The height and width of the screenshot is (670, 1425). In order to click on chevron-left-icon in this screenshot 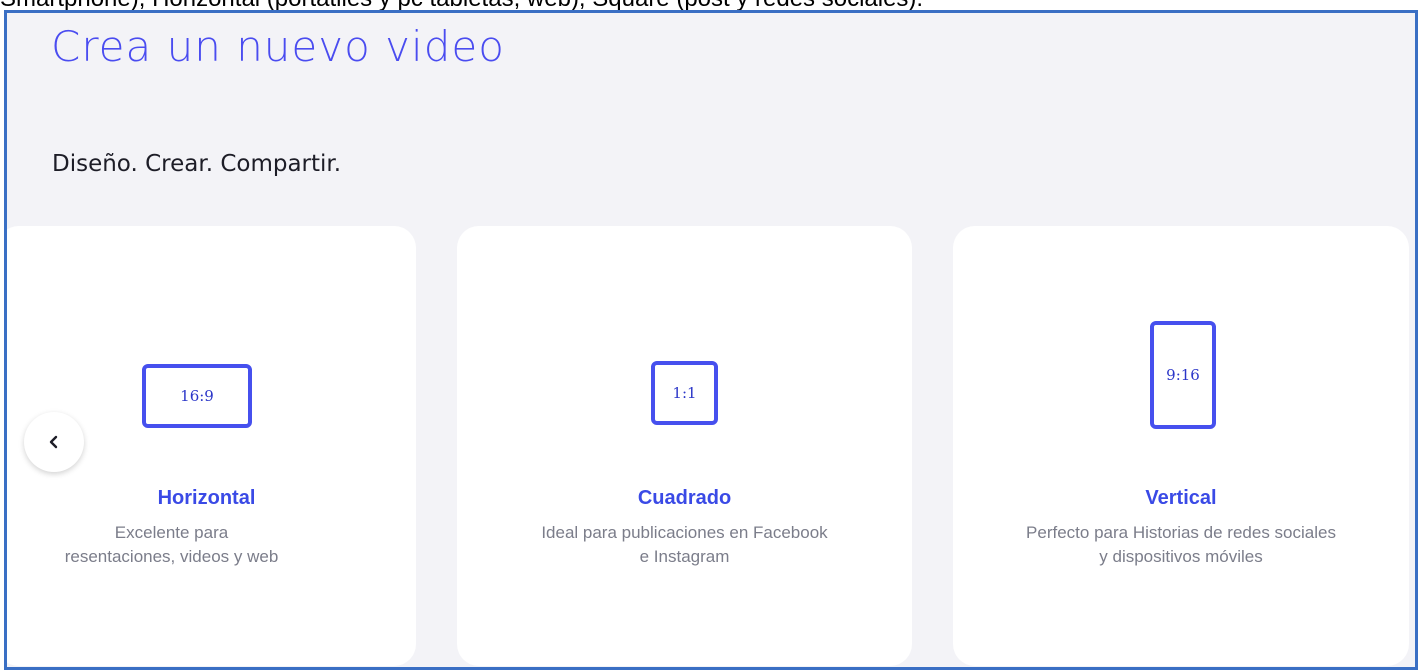, I will do `click(53, 442)`.